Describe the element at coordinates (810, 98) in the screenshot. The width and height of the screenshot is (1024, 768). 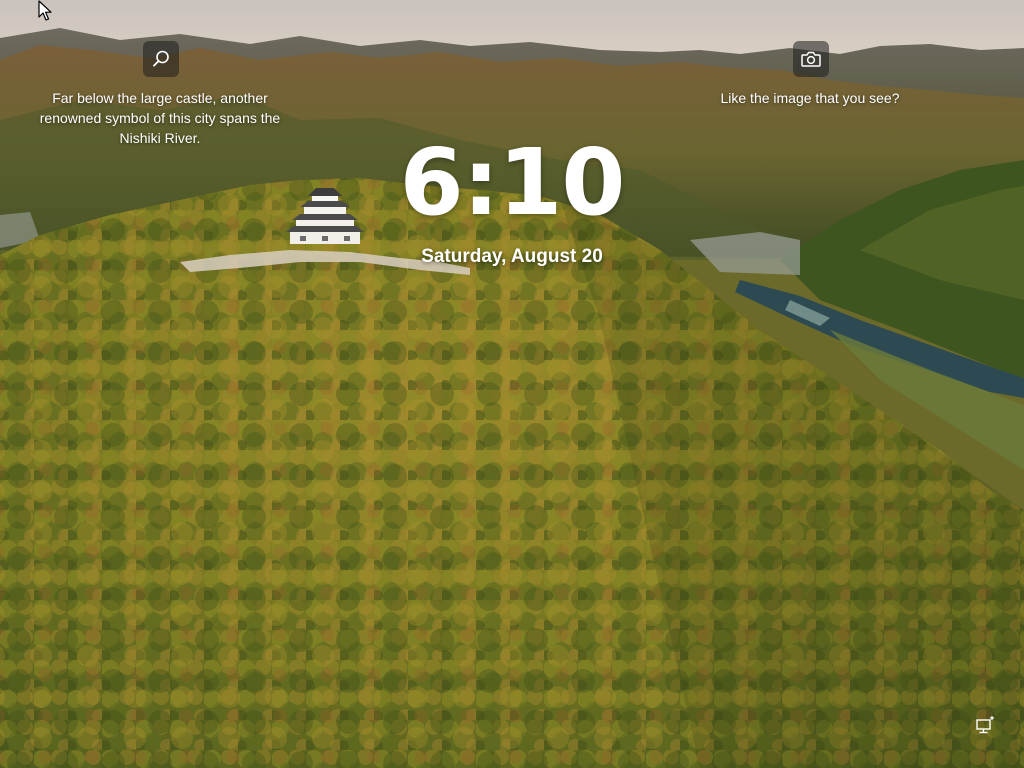
I see `spotlight-like-text: Like the image that you see?` at that location.